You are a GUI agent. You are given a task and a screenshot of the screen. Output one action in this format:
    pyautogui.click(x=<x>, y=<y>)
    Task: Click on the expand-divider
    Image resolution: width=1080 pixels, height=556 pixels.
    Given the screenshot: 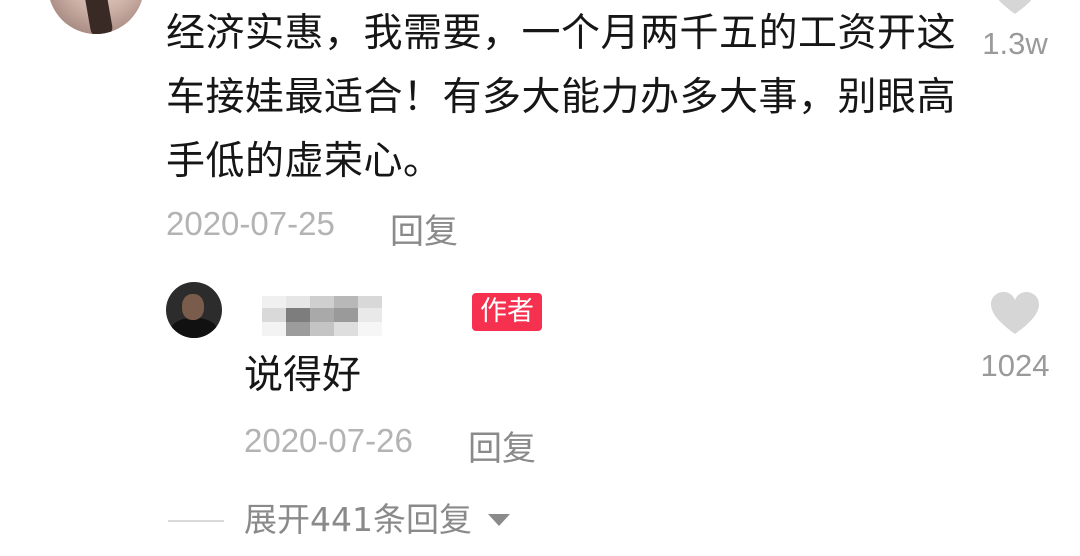 What is the action you would take?
    pyautogui.click(x=196, y=521)
    